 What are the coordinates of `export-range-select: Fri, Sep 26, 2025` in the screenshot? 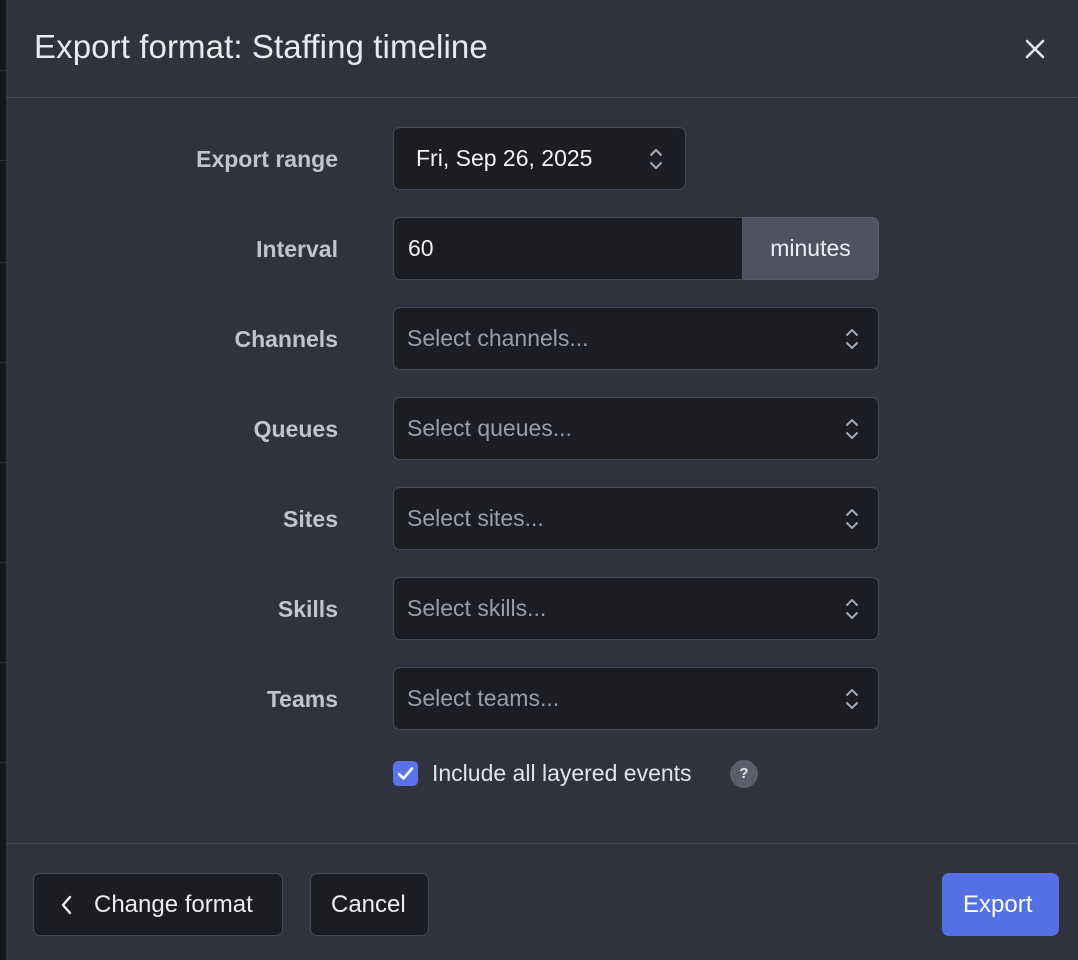 It's located at (539, 158).